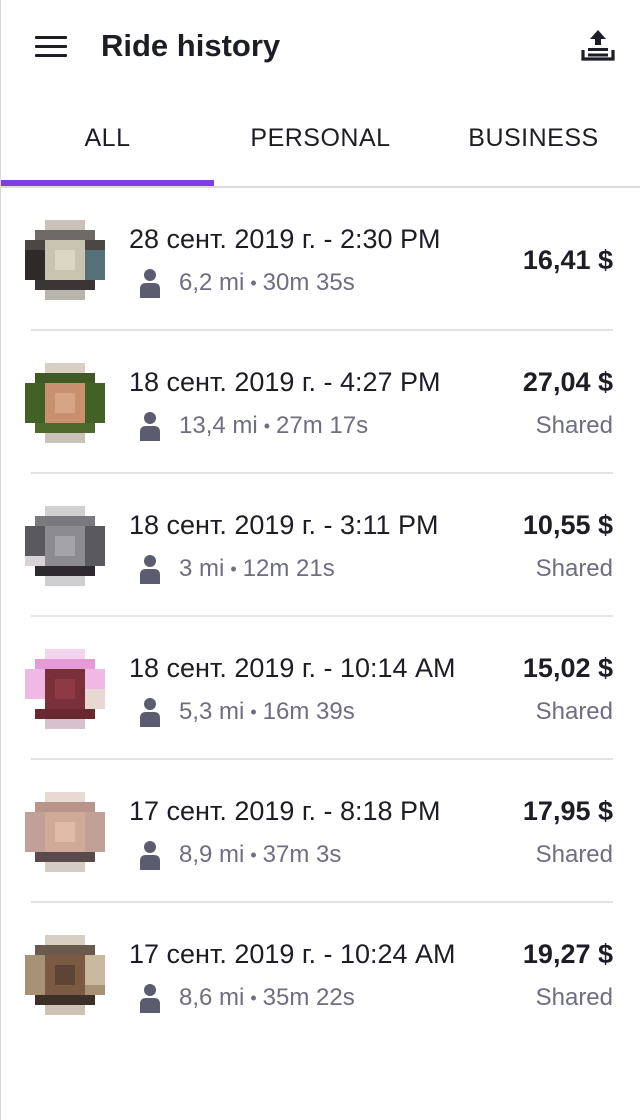 This screenshot has width=640, height=1120. What do you see at coordinates (285, 811) in the screenshot?
I see `ride-datetime: 17 сент. 2019 г. - 8:18 PM` at bounding box center [285, 811].